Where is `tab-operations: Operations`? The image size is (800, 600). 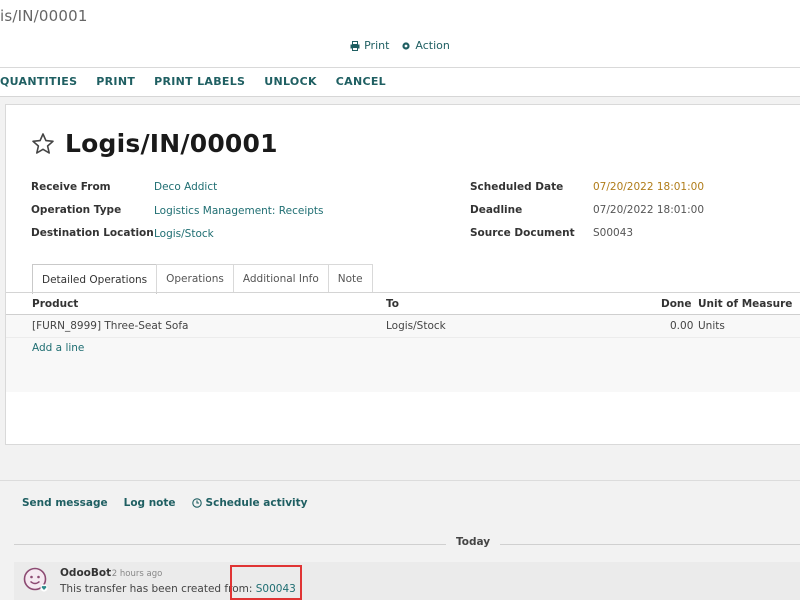 tab-operations: Operations is located at coordinates (195, 278).